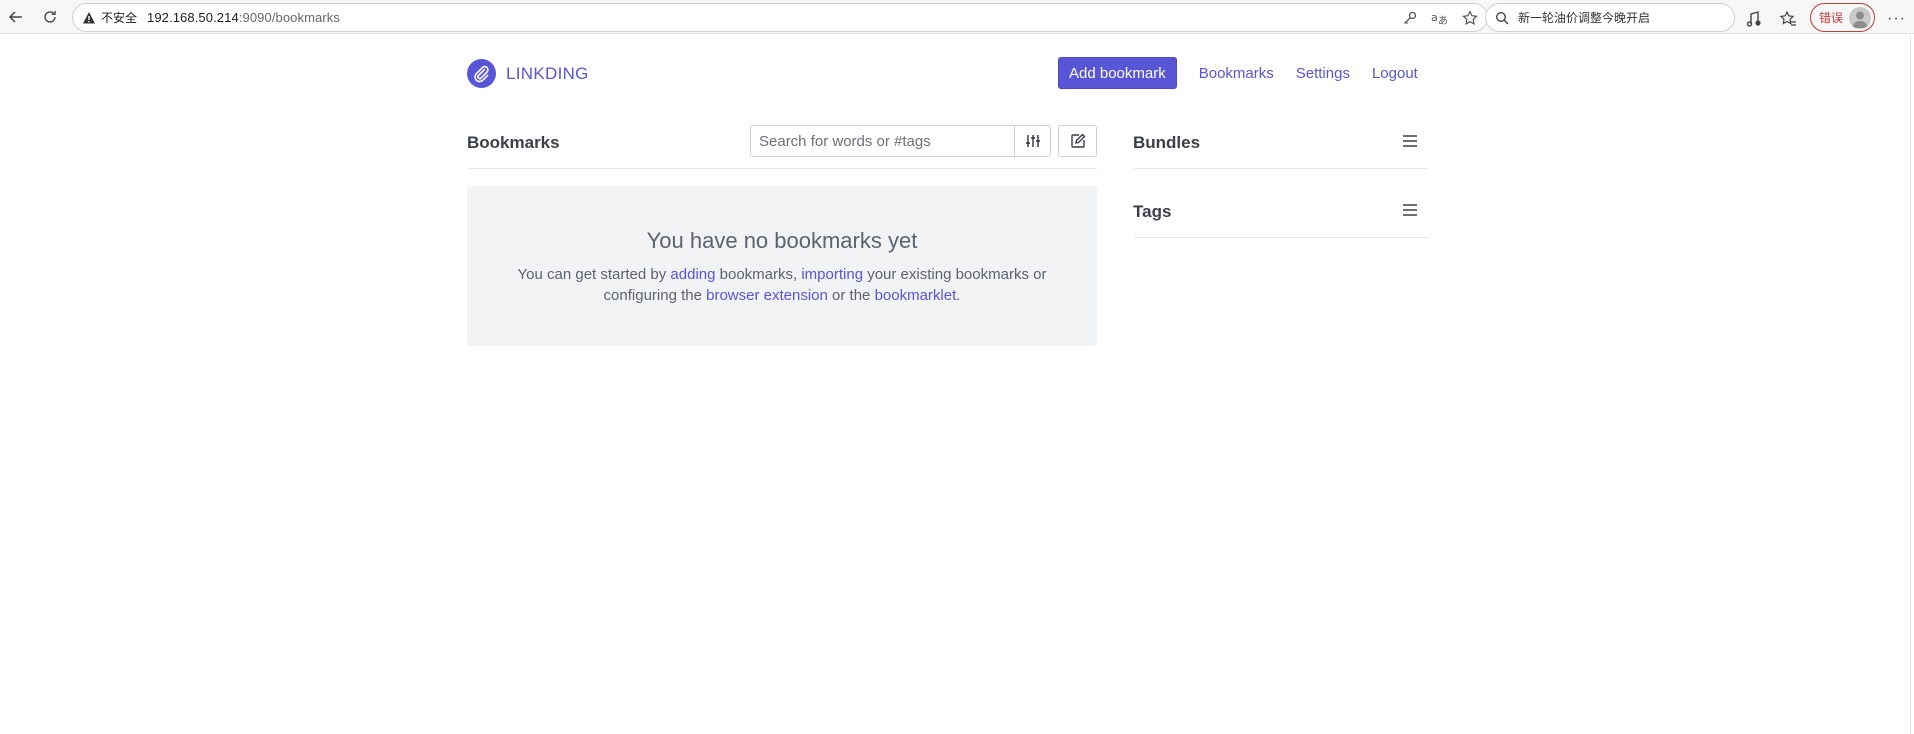  I want to click on sliders-icon, so click(1032, 141).